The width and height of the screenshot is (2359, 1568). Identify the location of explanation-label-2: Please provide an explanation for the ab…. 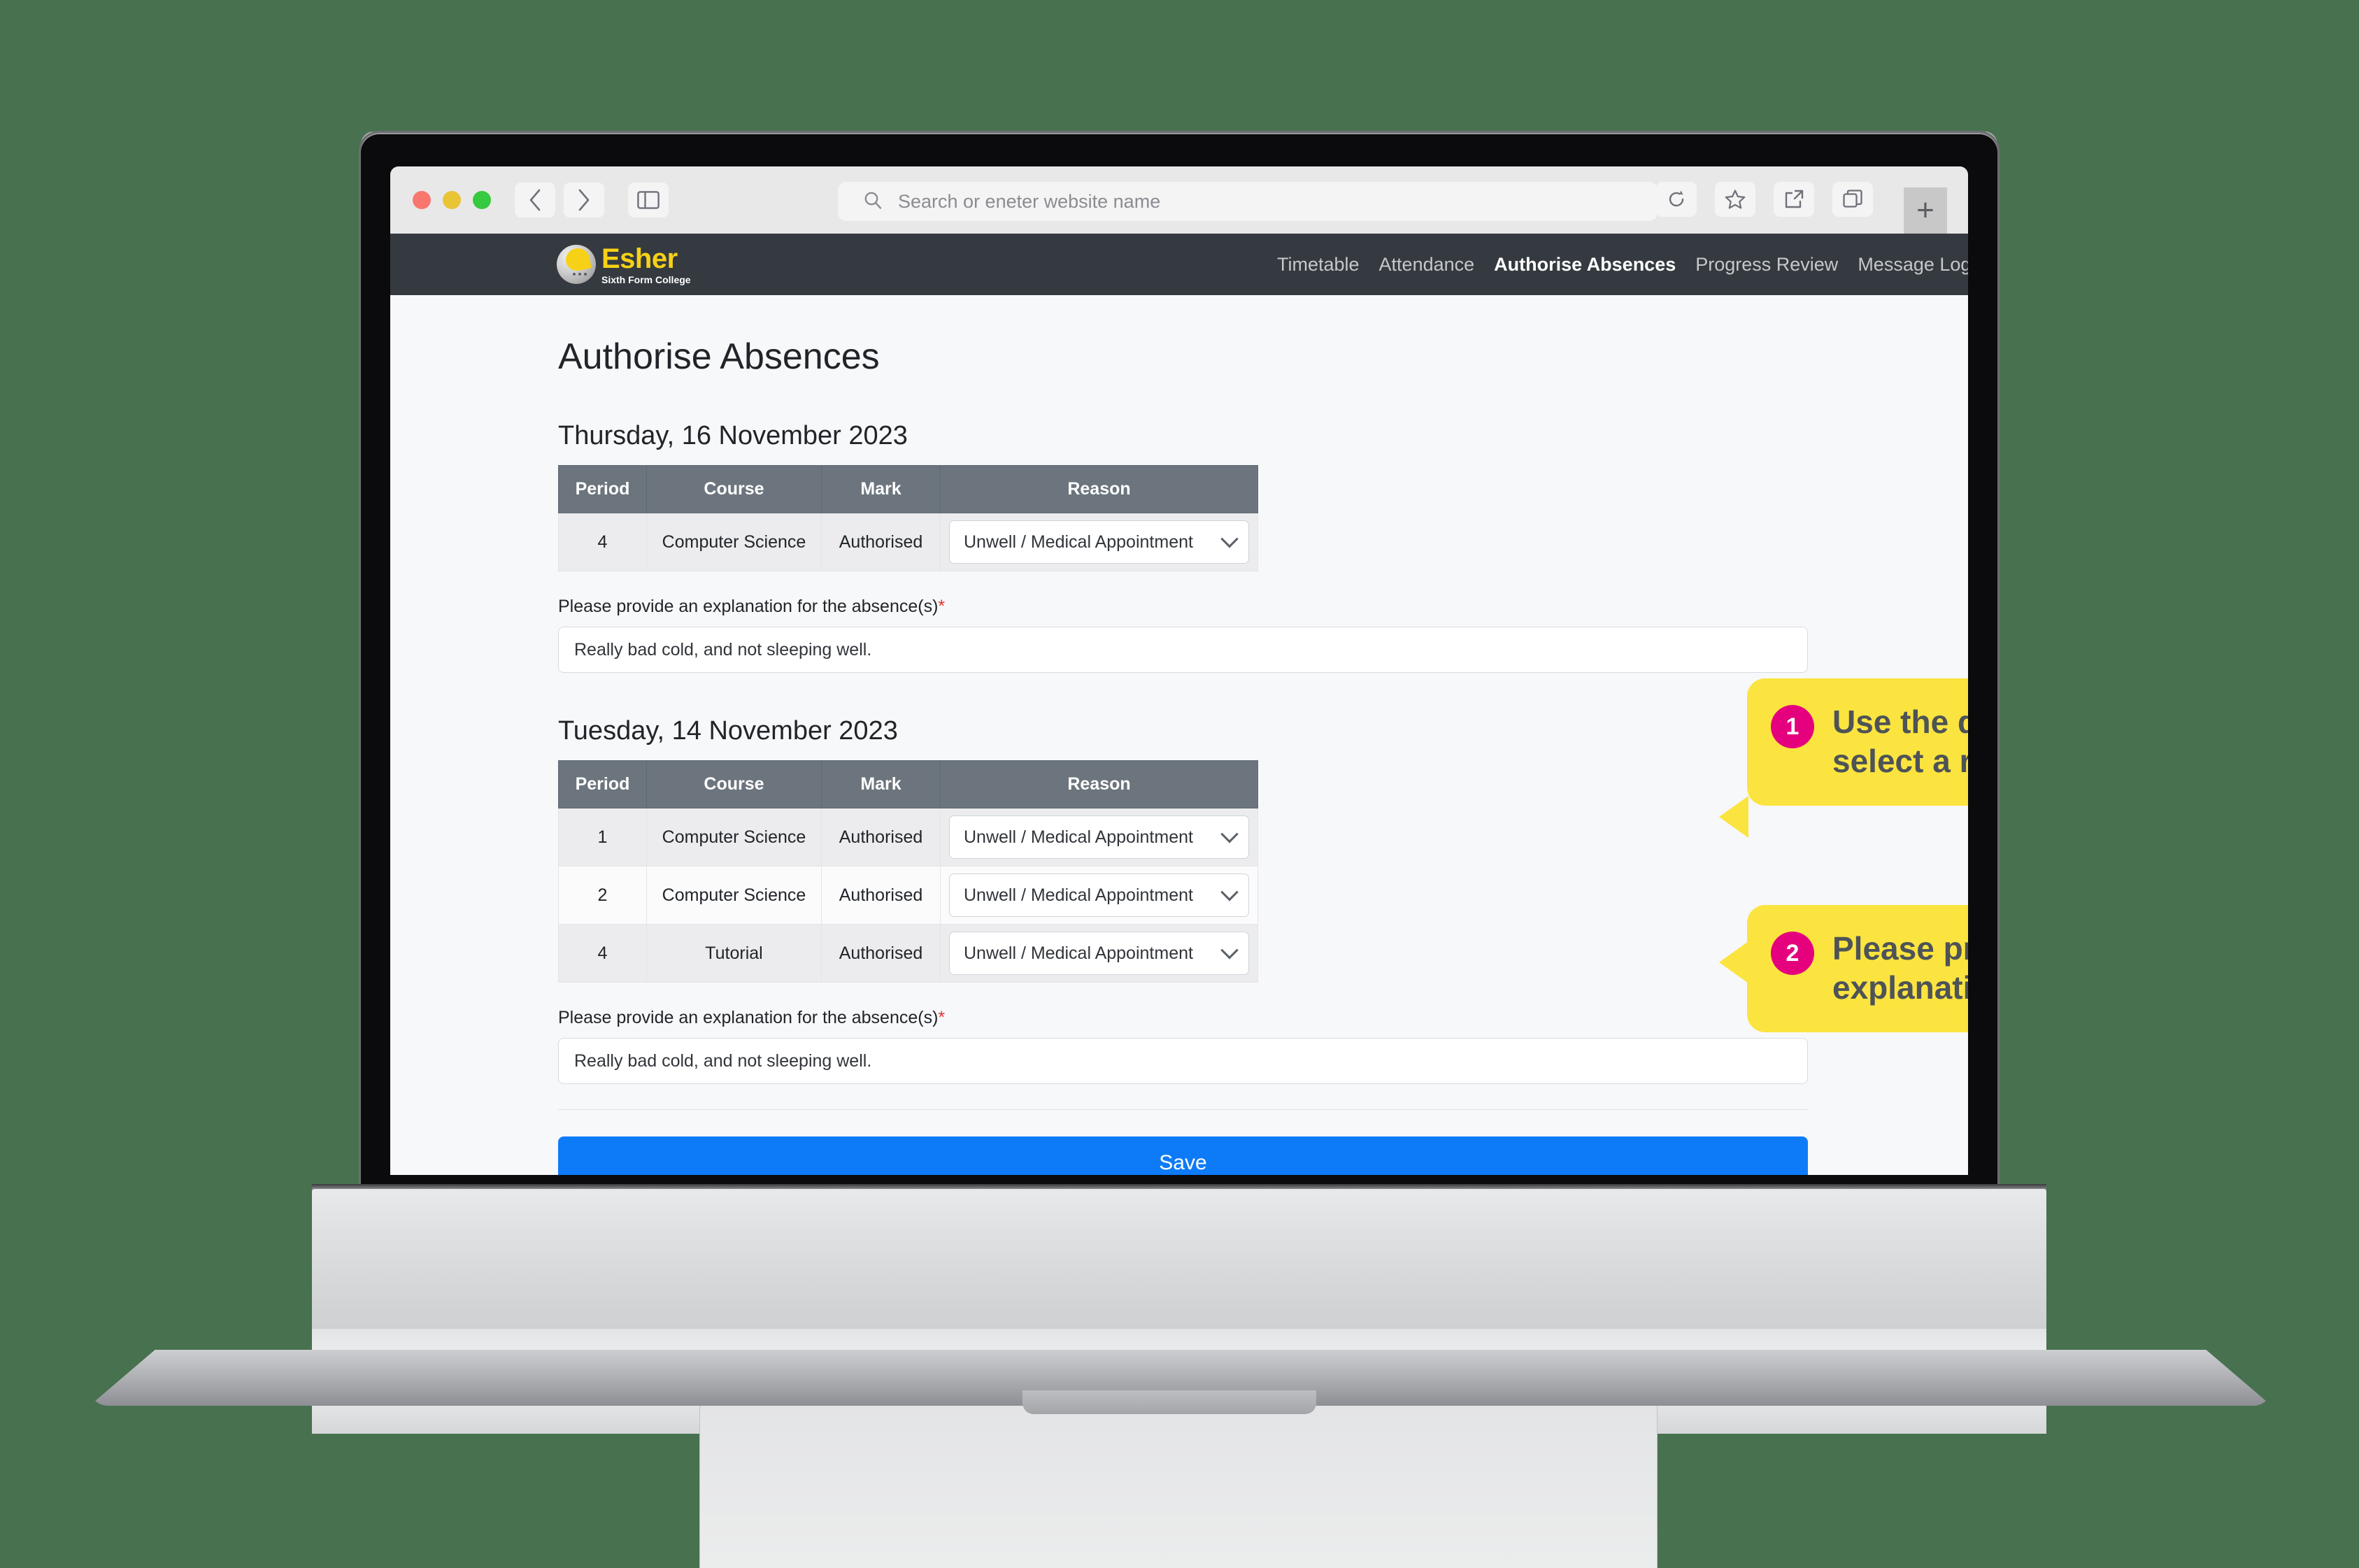
(1187, 1018).